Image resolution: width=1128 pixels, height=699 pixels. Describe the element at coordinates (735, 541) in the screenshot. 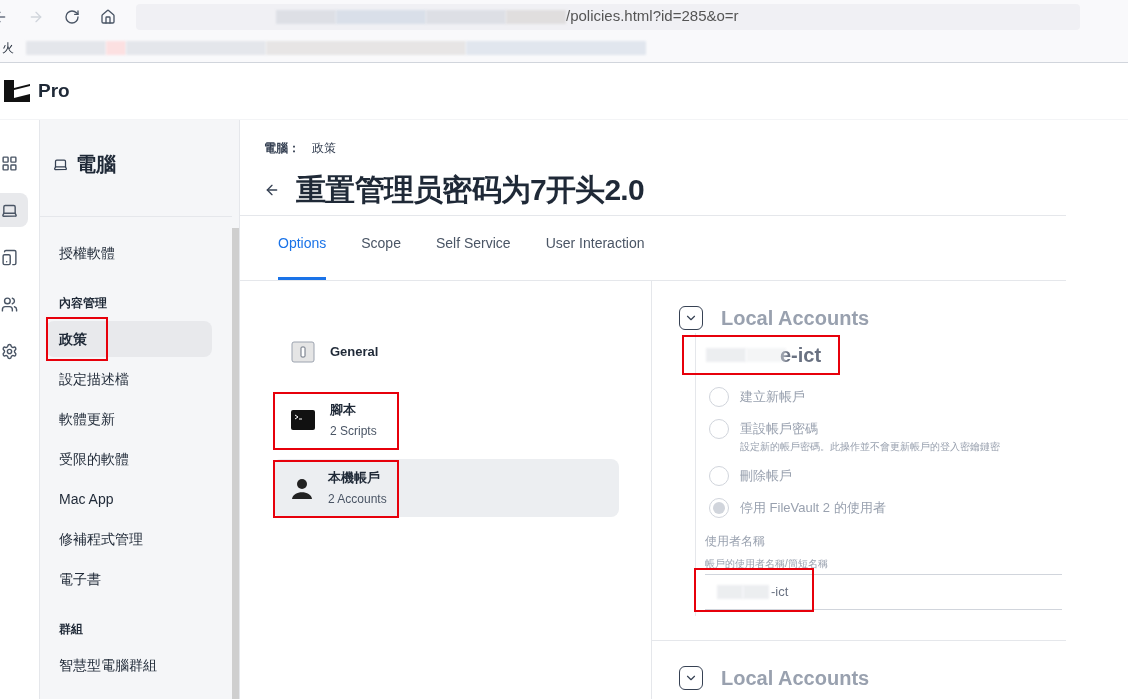

I see `field-label: 使用者名稱` at that location.